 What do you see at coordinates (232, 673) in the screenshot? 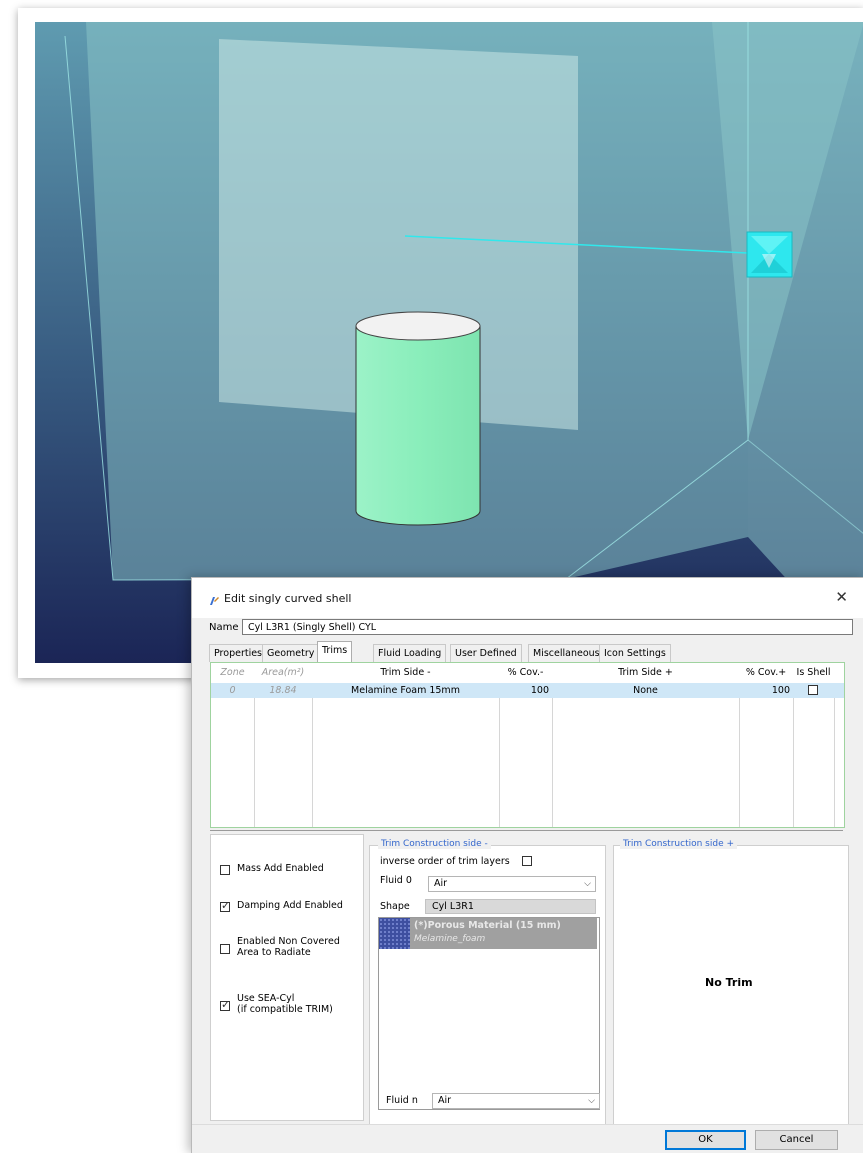
I see `header-zone: Zone` at bounding box center [232, 673].